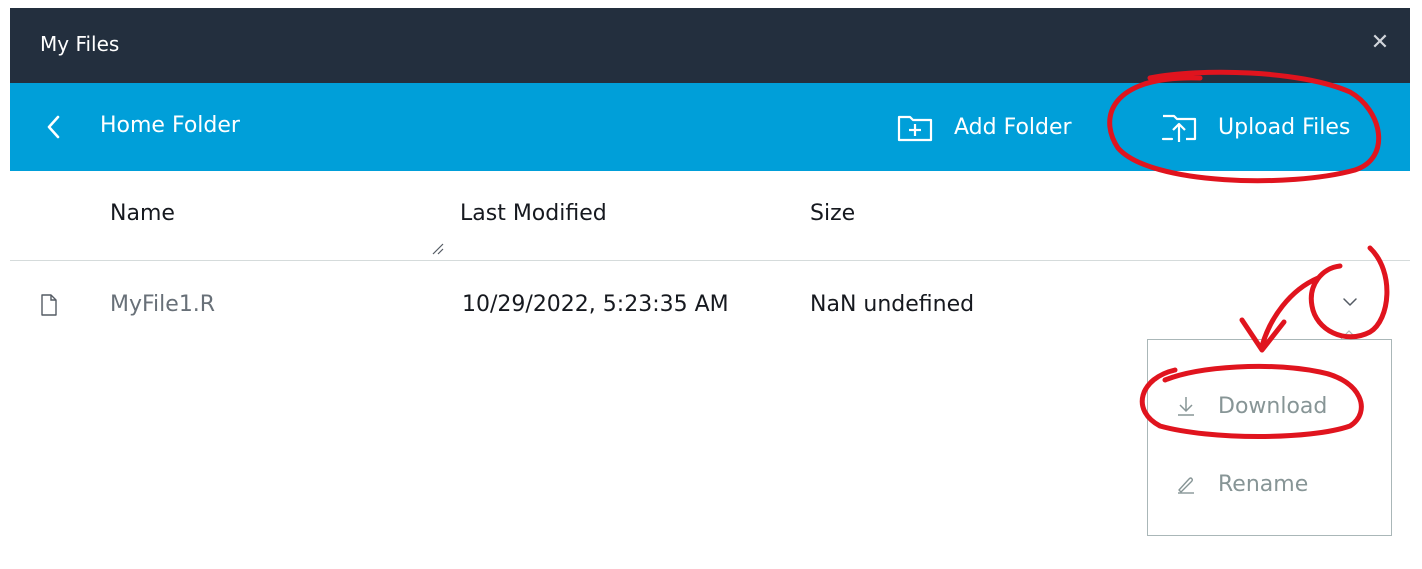 This screenshot has width=1422, height=569. I want to click on current-folder-label: Home Folder, so click(170, 125).